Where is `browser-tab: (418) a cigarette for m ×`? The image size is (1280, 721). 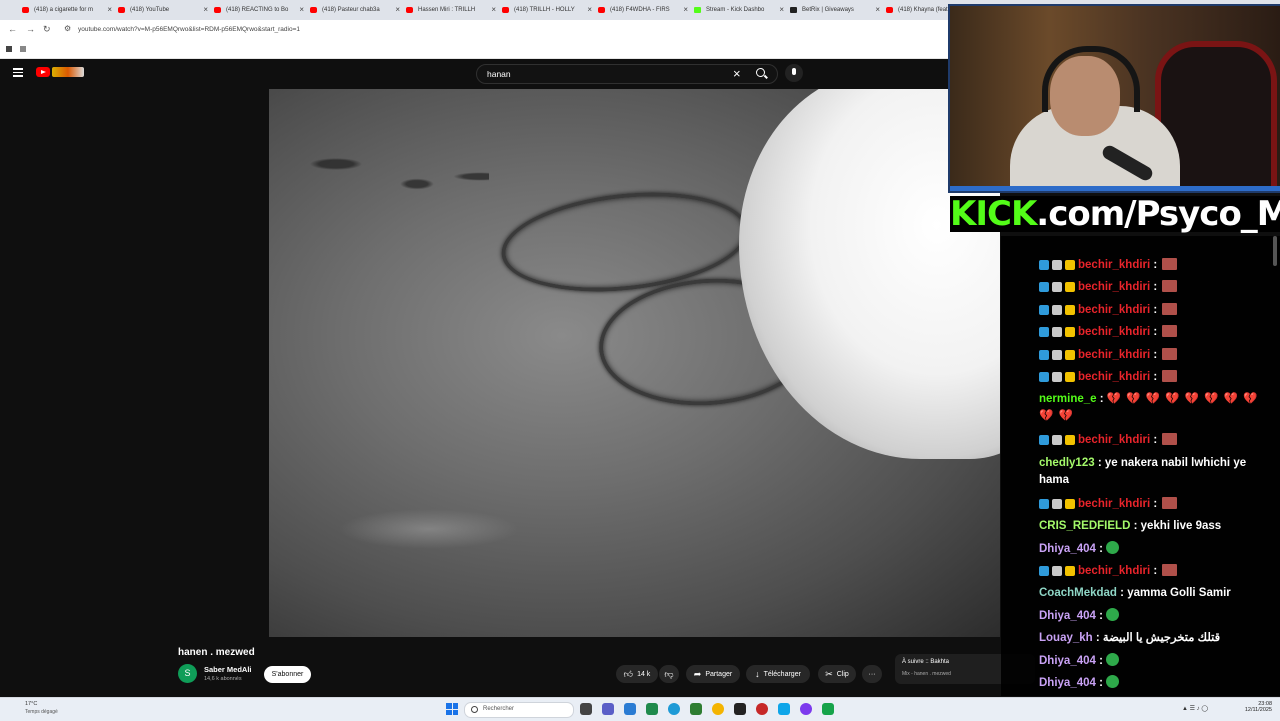 browser-tab: (418) a cigarette for m × is located at coordinates (67, 10).